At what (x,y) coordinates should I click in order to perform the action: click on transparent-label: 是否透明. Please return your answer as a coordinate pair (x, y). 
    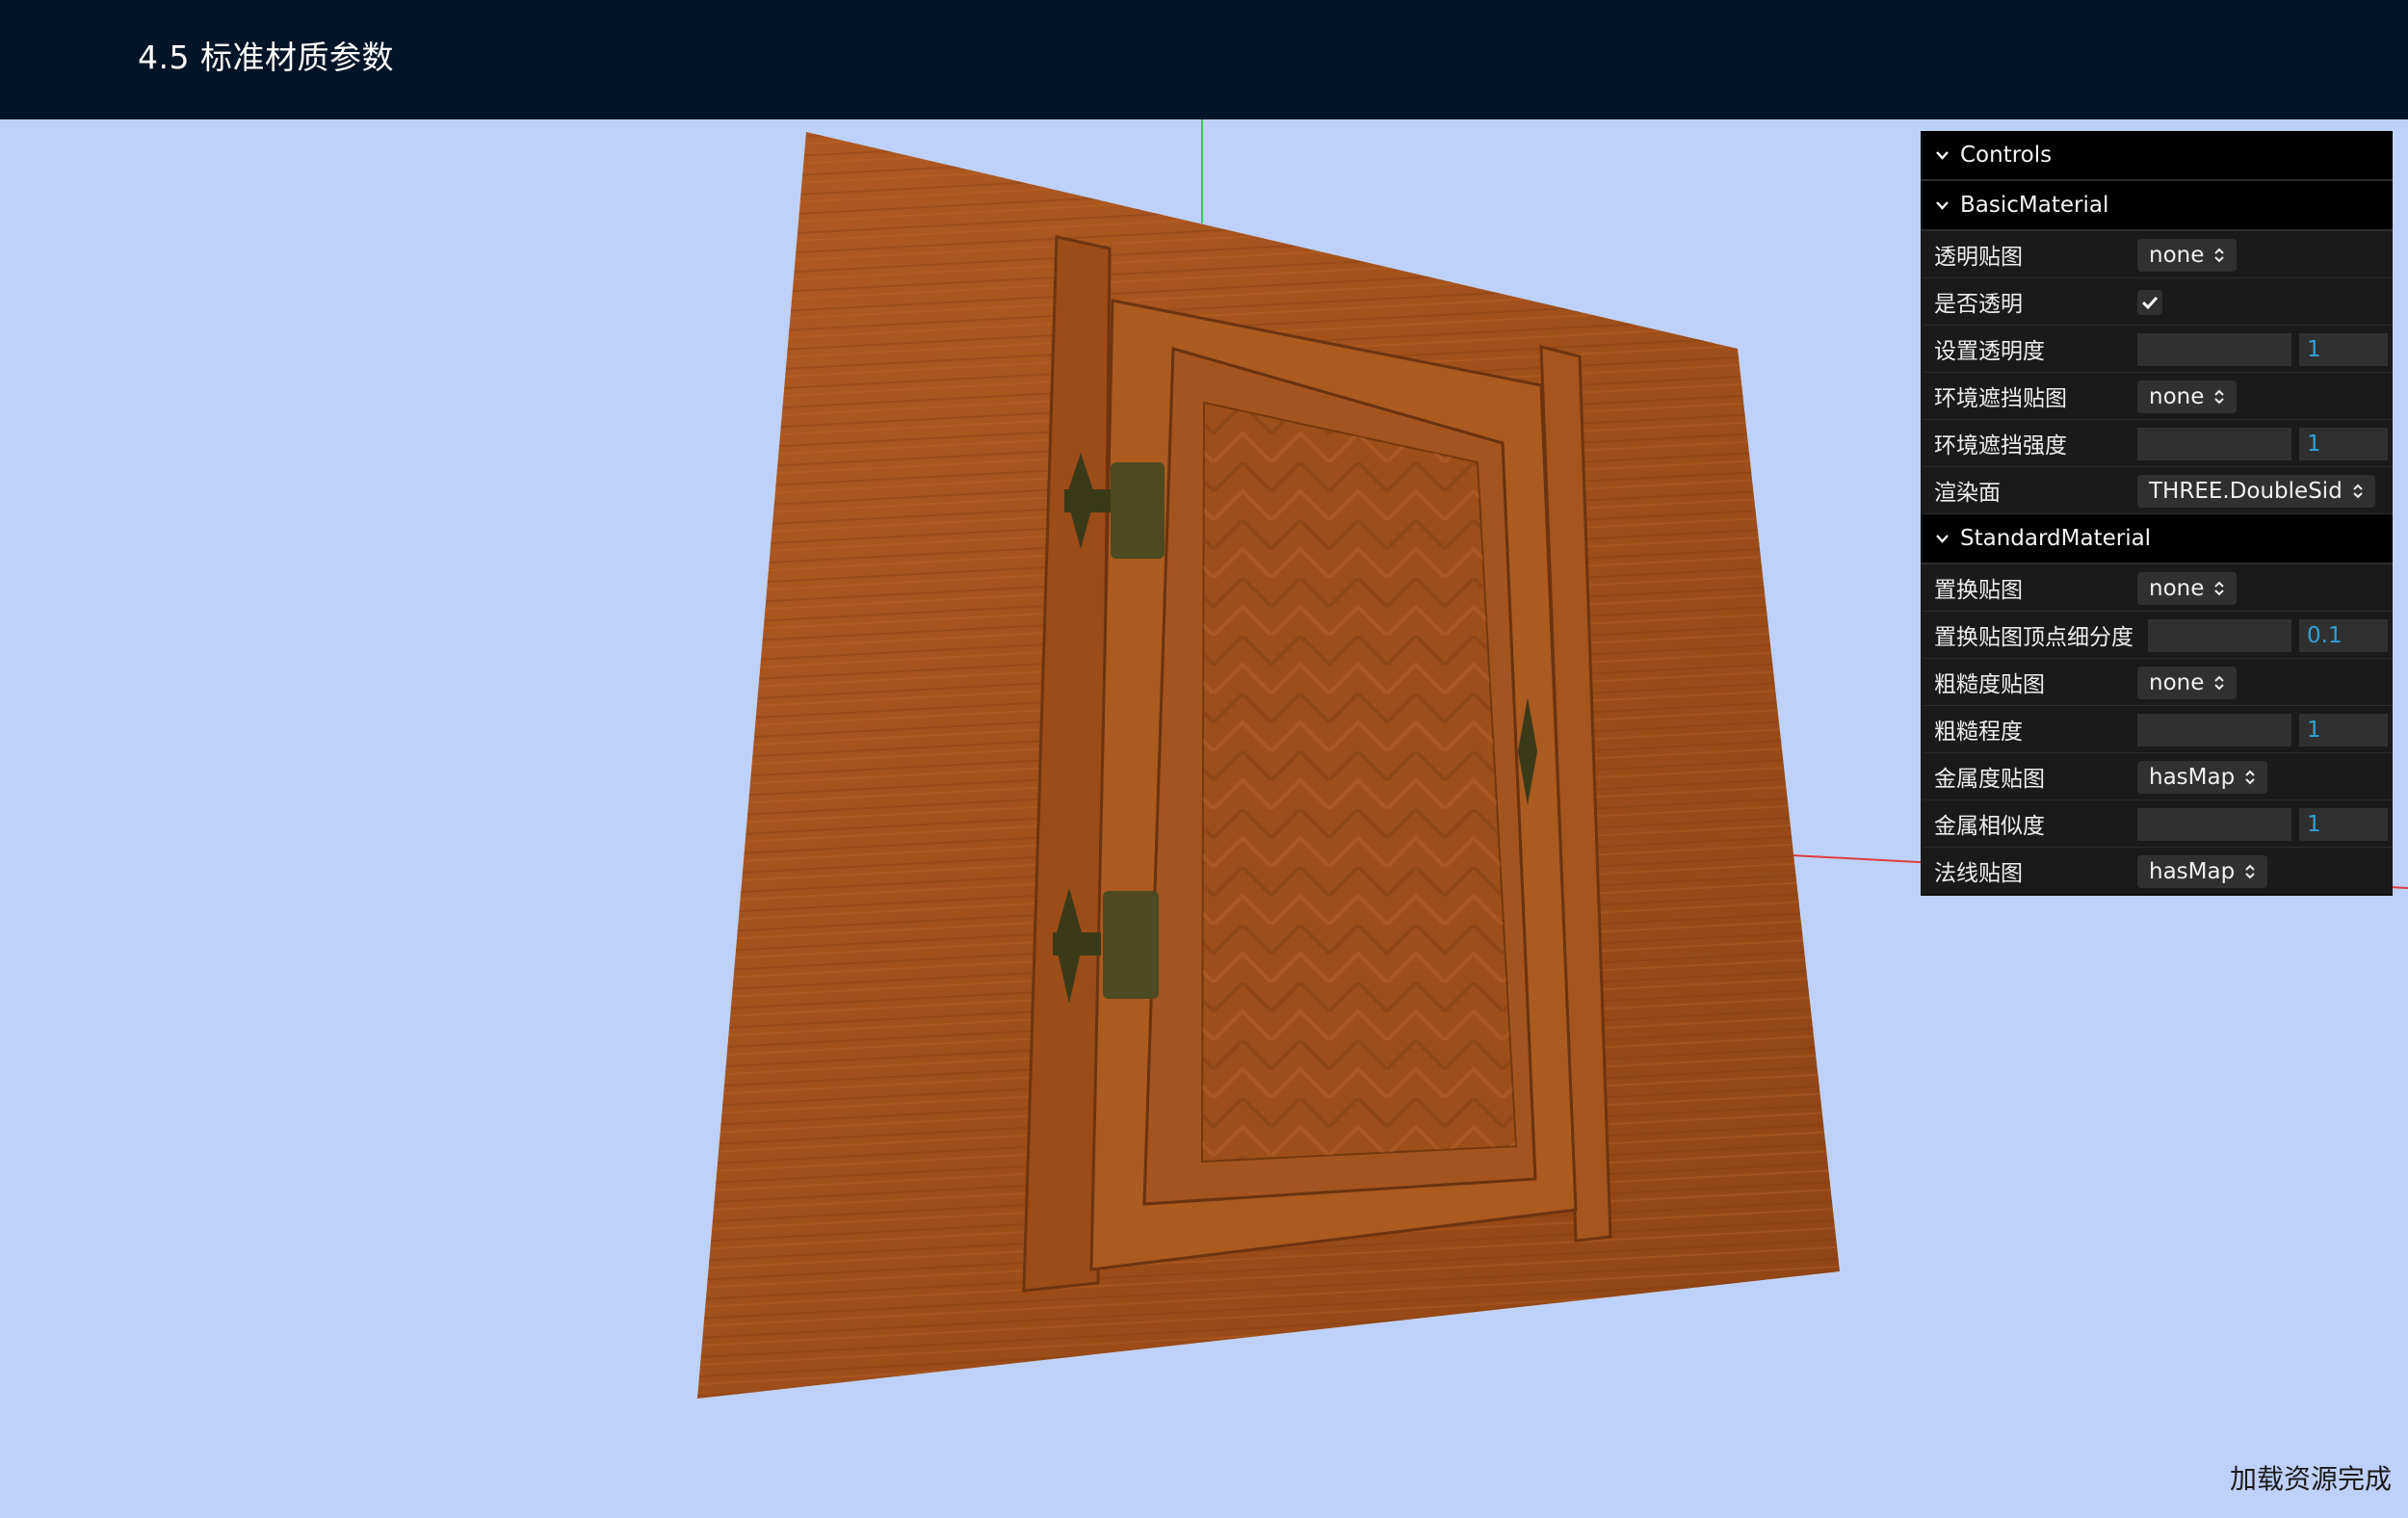
    Looking at the image, I should click on (1978, 304).